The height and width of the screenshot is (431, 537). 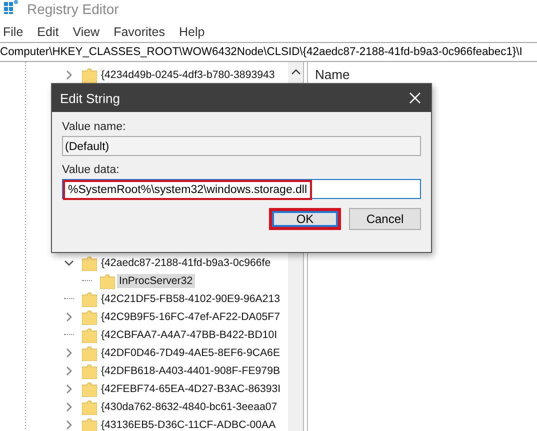 What do you see at coordinates (90, 98) in the screenshot?
I see `dialog-title: Edit String` at bounding box center [90, 98].